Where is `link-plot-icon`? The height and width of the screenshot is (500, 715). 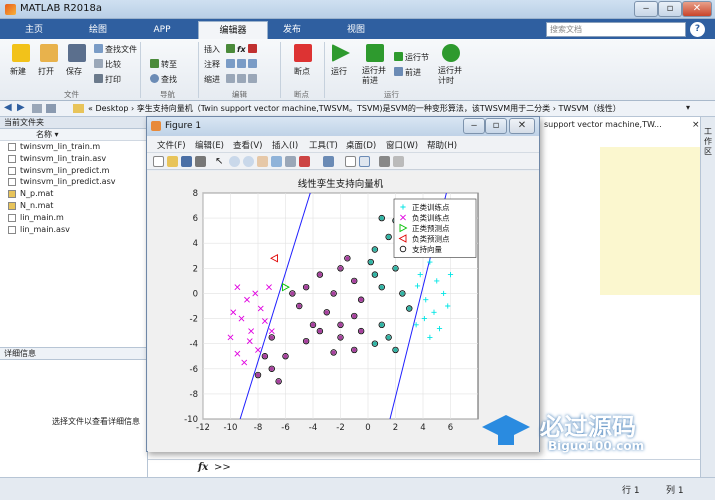 link-plot-icon is located at coordinates (328, 161).